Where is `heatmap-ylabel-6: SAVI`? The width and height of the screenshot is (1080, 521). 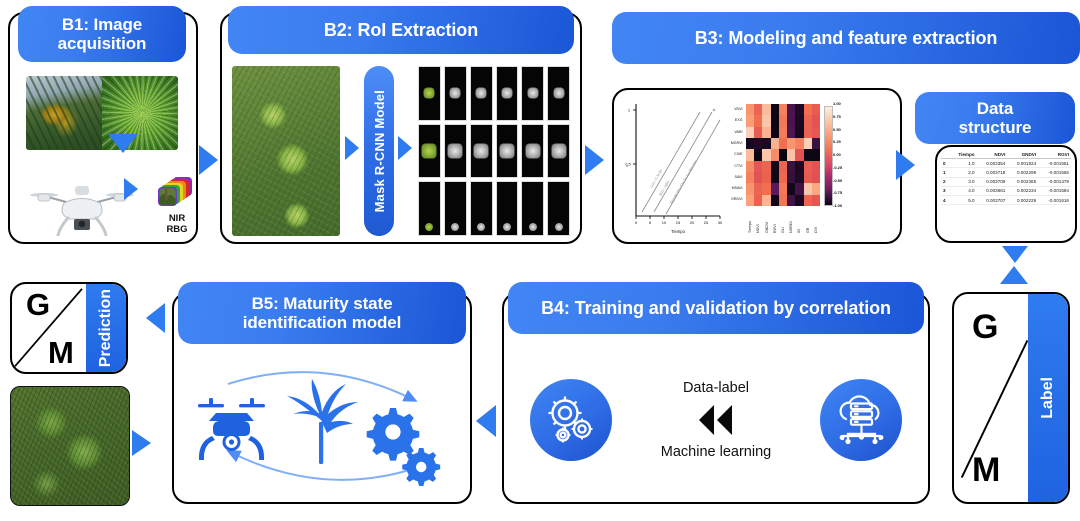 heatmap-ylabel-6: SAVI is located at coordinates (738, 176).